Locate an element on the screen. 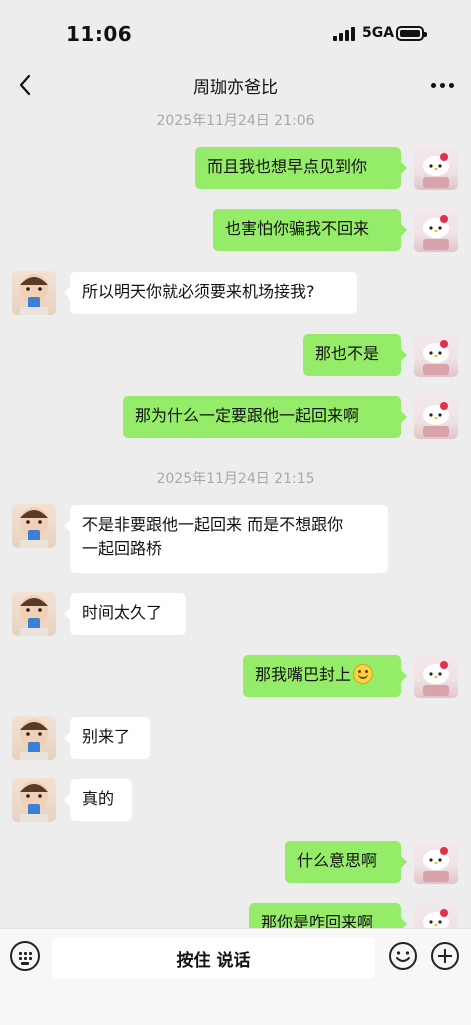 This screenshot has height=1025, width=471. message-bubble-contact: 真的 is located at coordinates (98, 800).